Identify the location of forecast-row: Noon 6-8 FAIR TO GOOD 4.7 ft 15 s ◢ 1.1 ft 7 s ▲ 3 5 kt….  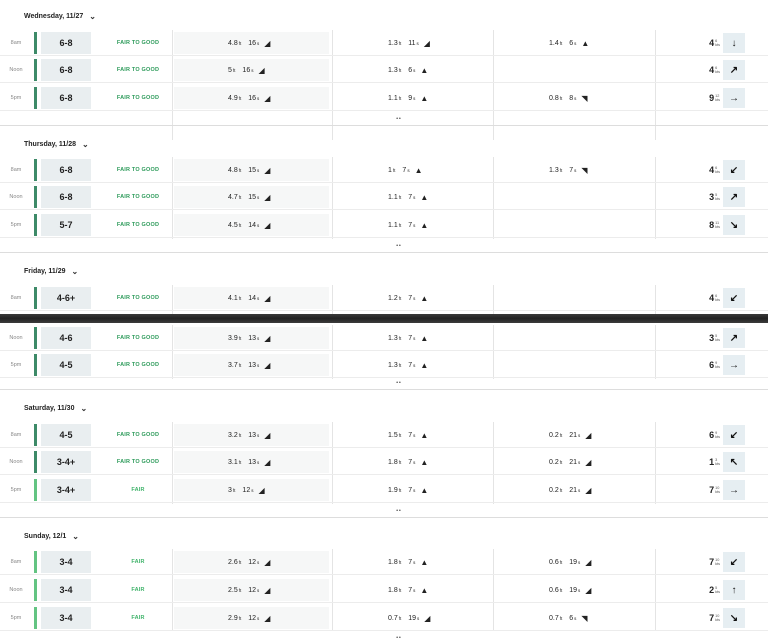
(384, 197).